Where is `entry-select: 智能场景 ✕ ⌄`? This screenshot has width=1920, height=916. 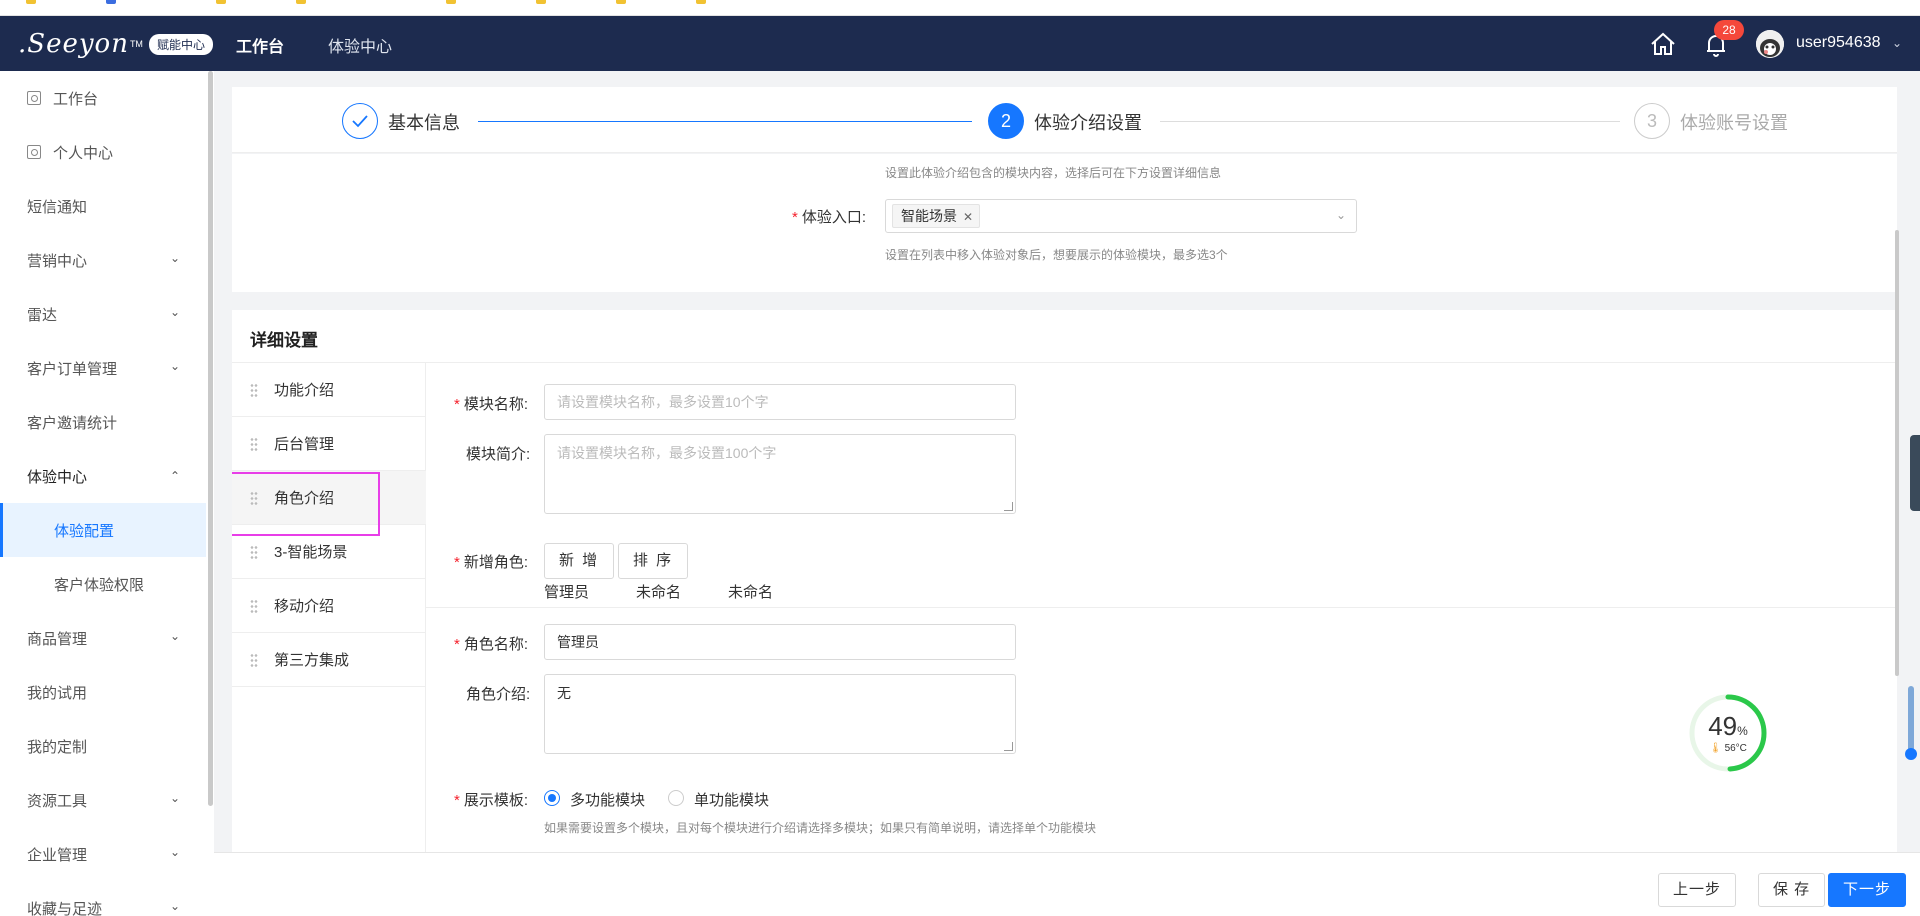
entry-select: 智能场景 ✕ ⌄ is located at coordinates (1121, 216).